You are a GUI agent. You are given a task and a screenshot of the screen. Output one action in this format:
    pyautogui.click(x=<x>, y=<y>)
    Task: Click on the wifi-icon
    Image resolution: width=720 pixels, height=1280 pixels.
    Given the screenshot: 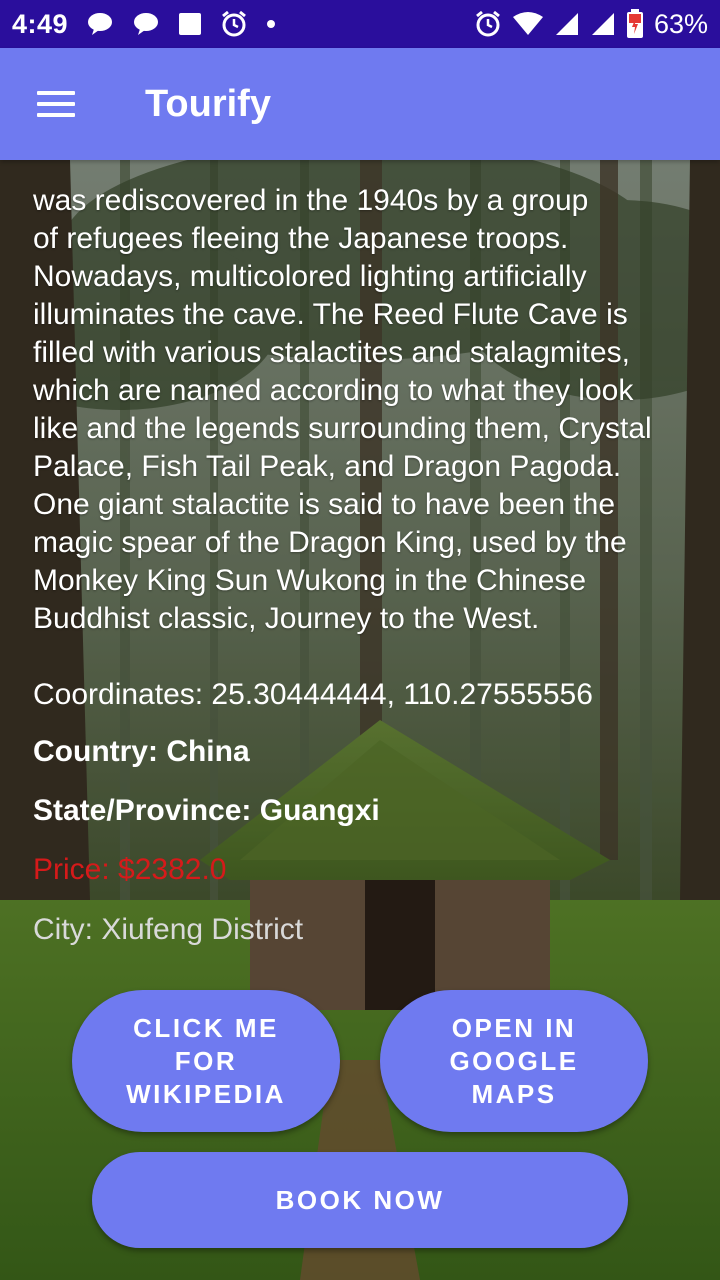 What is the action you would take?
    pyautogui.click(x=528, y=24)
    